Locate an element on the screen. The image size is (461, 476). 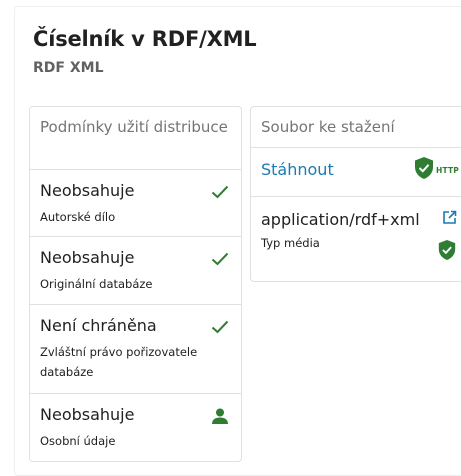
condition-row-personal-data: Neobsahuje Osobní údaje is located at coordinates (135, 428).